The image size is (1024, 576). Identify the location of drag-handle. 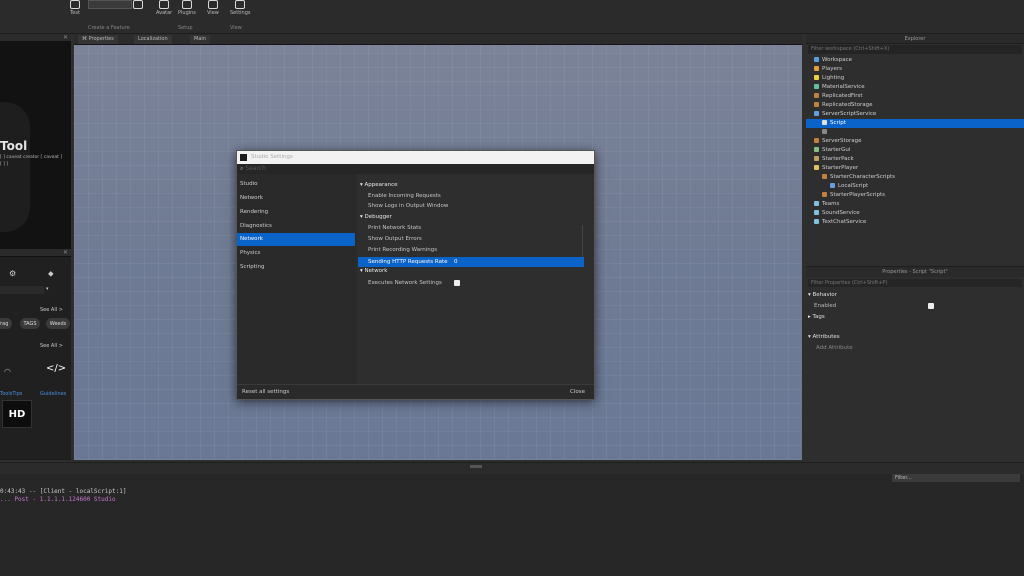
(476, 466).